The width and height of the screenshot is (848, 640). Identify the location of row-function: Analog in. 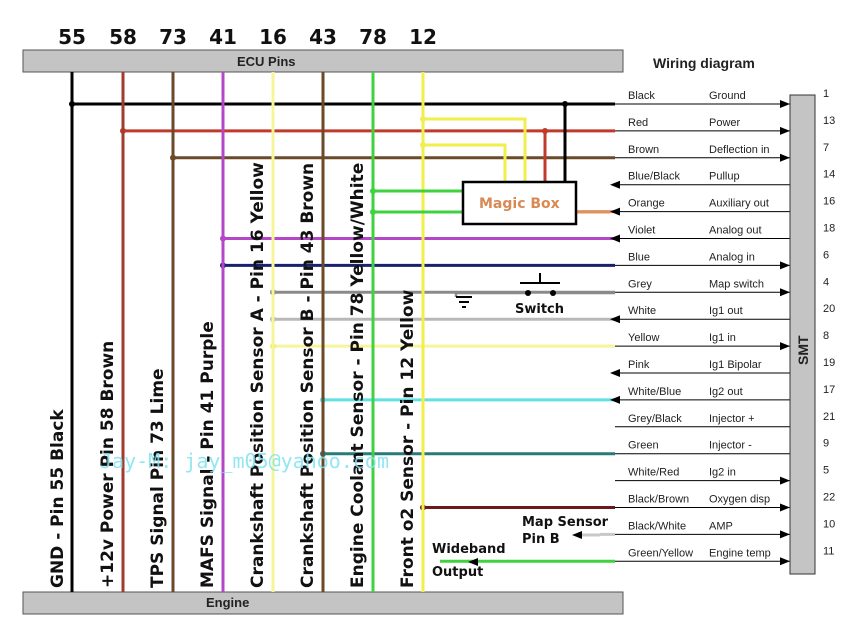
(732, 257).